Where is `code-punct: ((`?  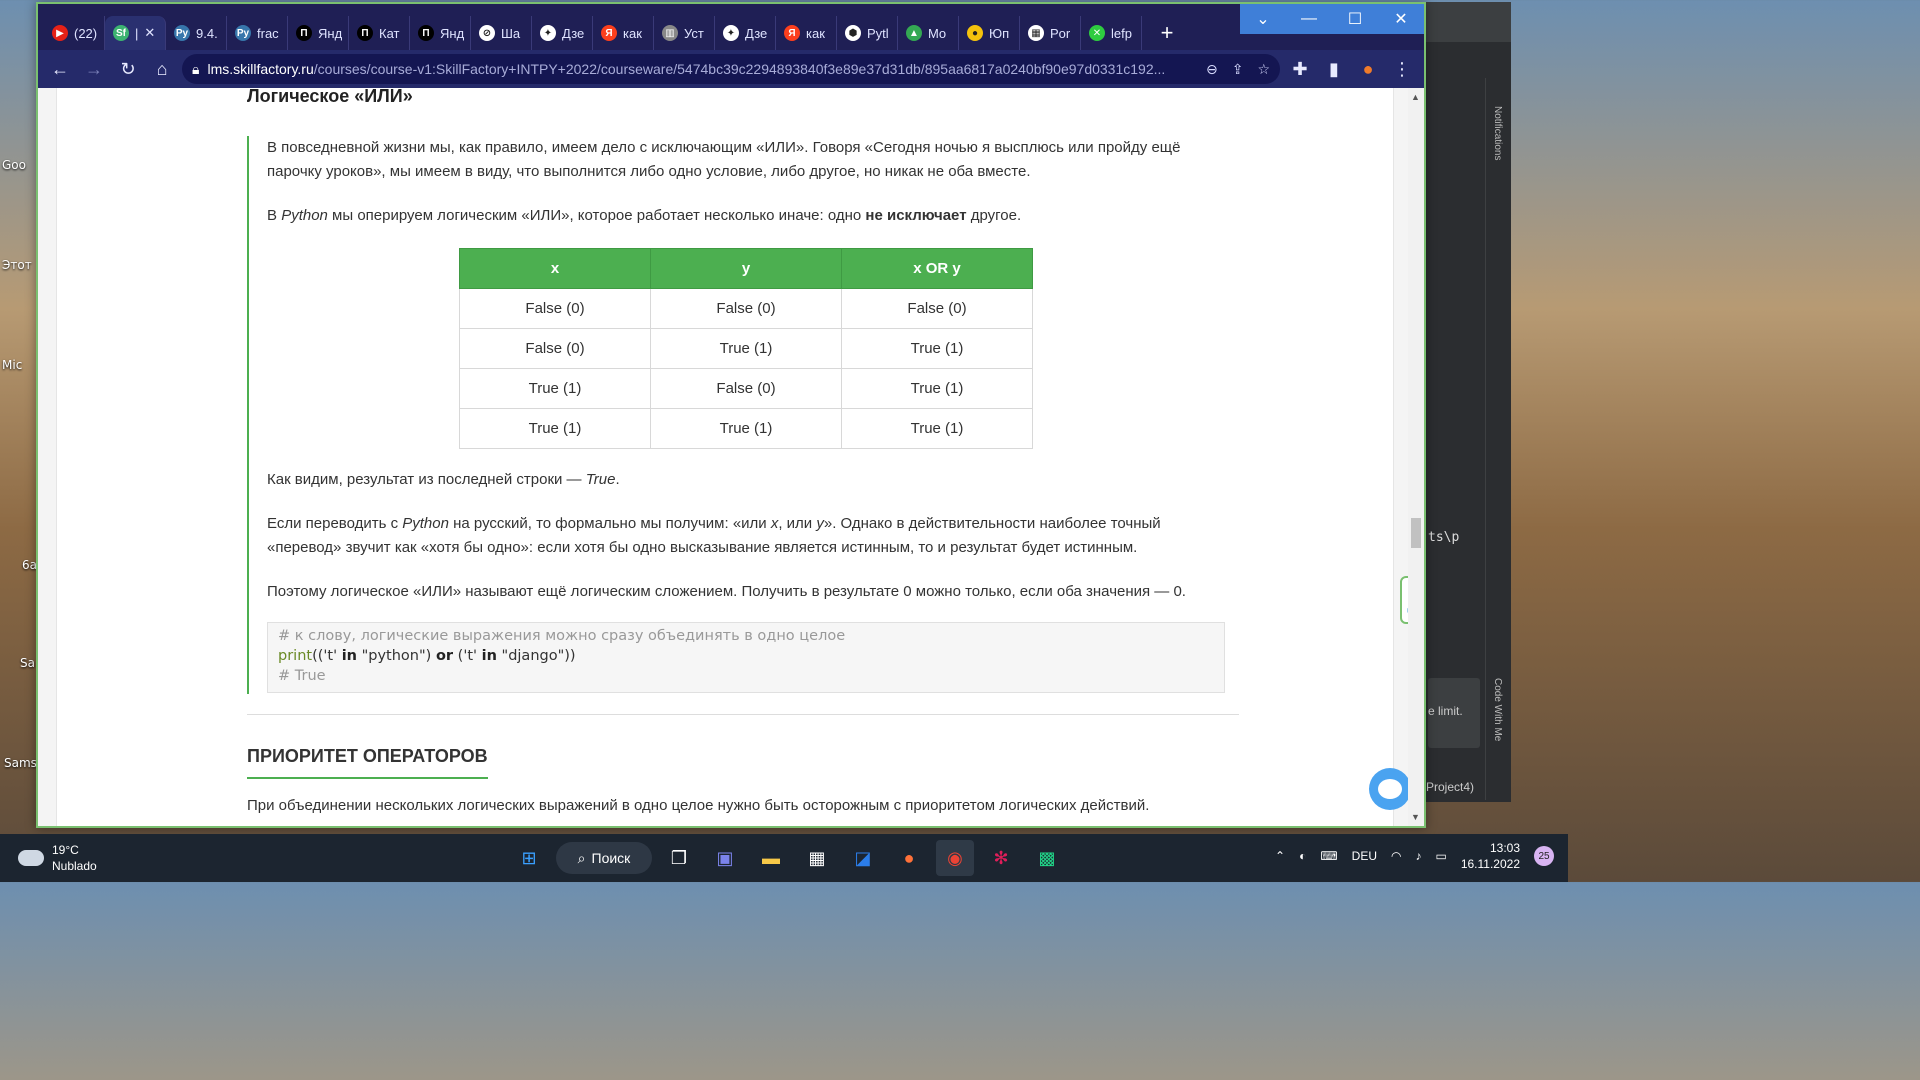
code-punct: (( is located at coordinates (318, 656).